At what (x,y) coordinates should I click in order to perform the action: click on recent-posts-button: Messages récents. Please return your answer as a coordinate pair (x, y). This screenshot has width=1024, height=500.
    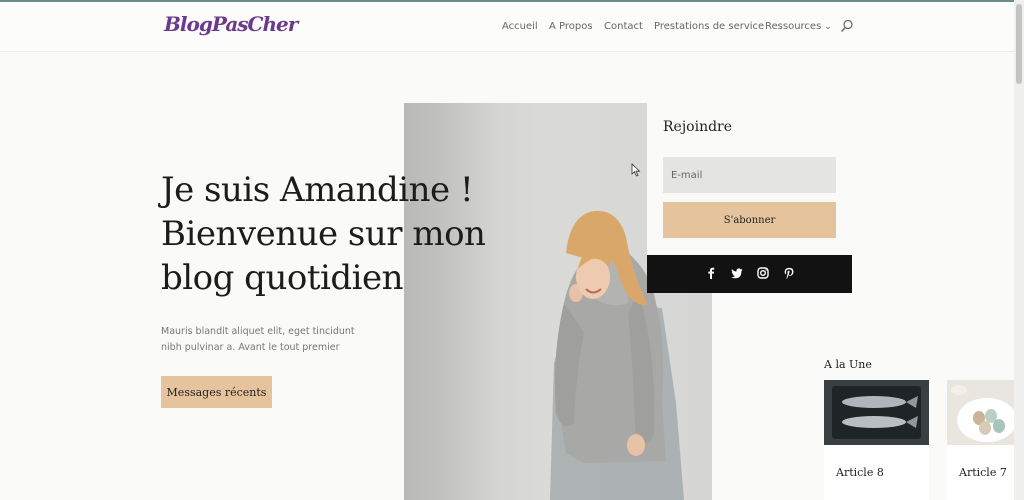
    Looking at the image, I should click on (216, 392).